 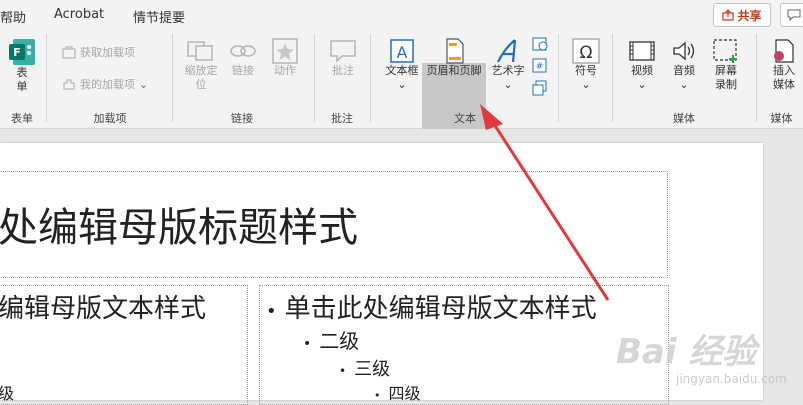 I want to click on arrow-shaft, so click(x=549, y=209).